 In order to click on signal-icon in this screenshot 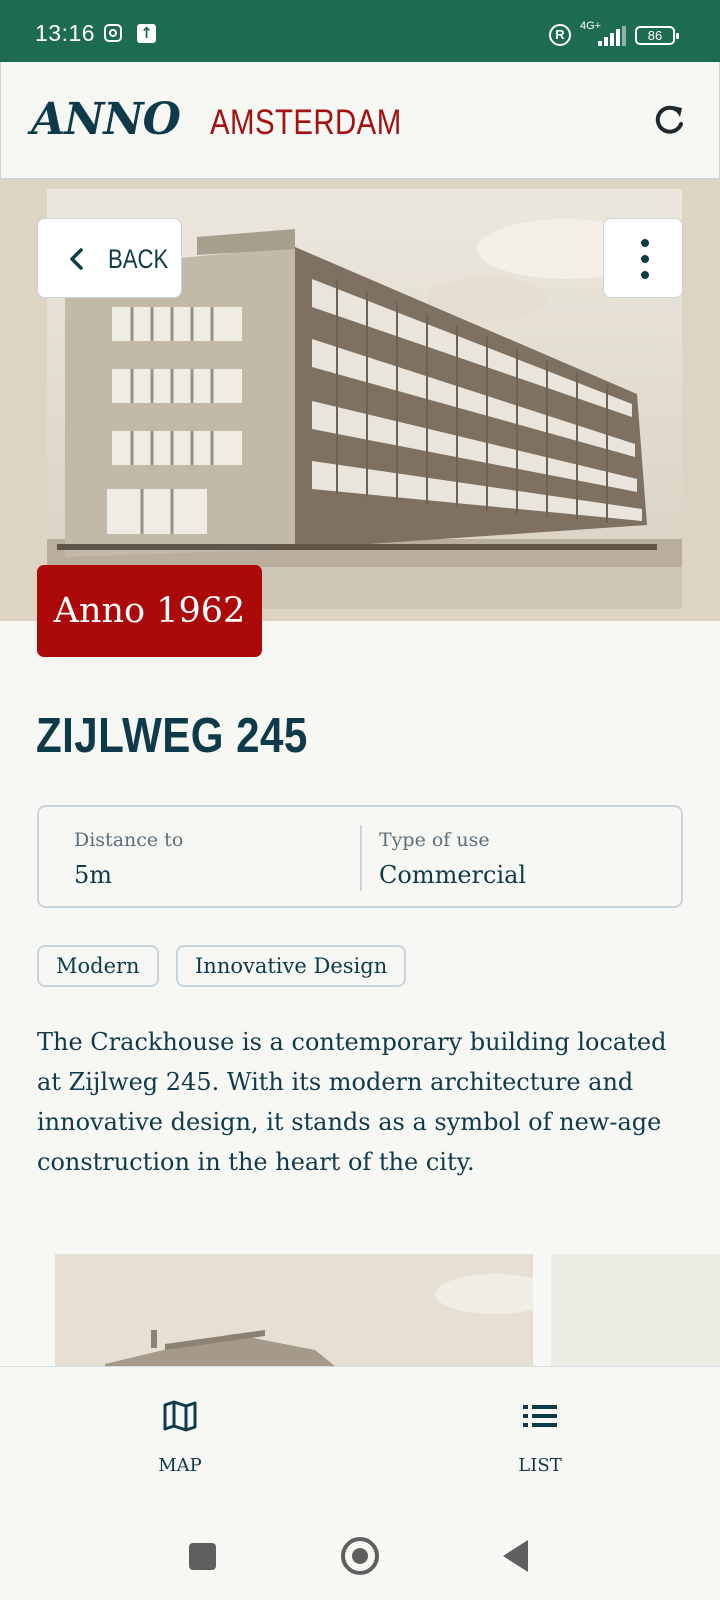, I will do `click(612, 36)`.